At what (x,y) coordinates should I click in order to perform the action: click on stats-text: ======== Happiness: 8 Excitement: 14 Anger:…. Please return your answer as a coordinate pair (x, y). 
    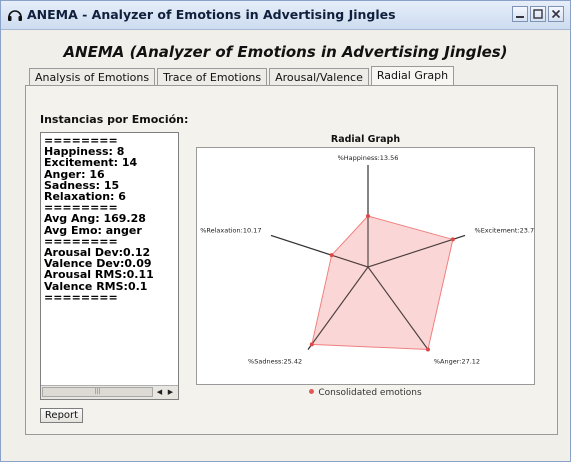
    Looking at the image, I should click on (99, 219).